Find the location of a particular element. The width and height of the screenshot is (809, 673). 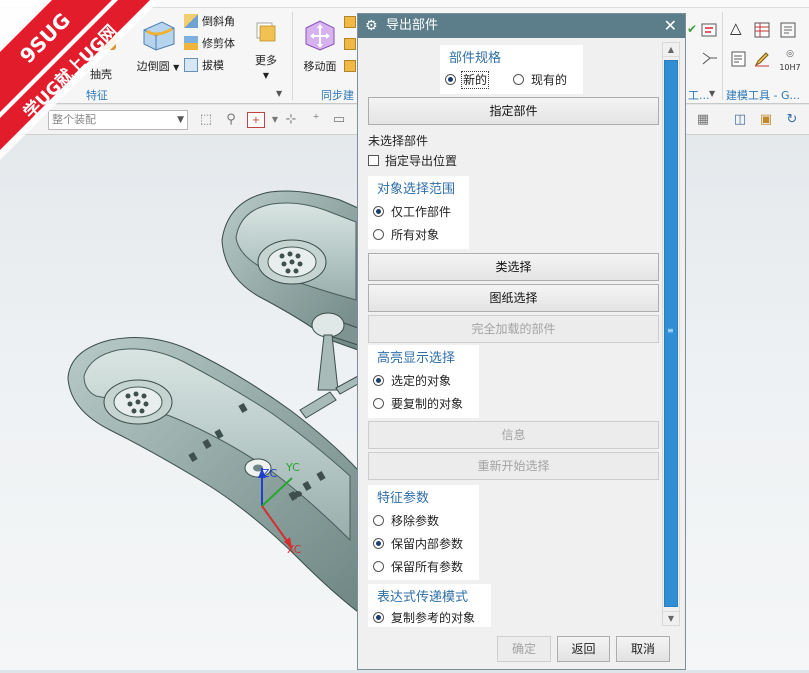

draft-button: 拔模 is located at coordinates (204, 66).